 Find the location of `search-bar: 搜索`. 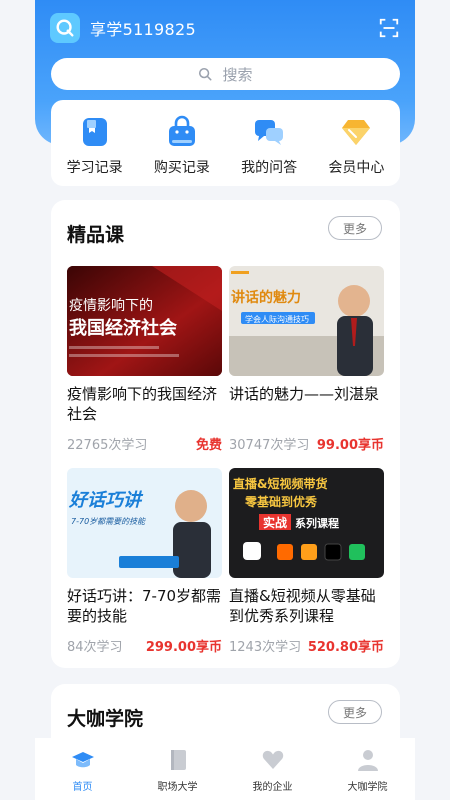

search-bar: 搜索 is located at coordinates (225, 74).